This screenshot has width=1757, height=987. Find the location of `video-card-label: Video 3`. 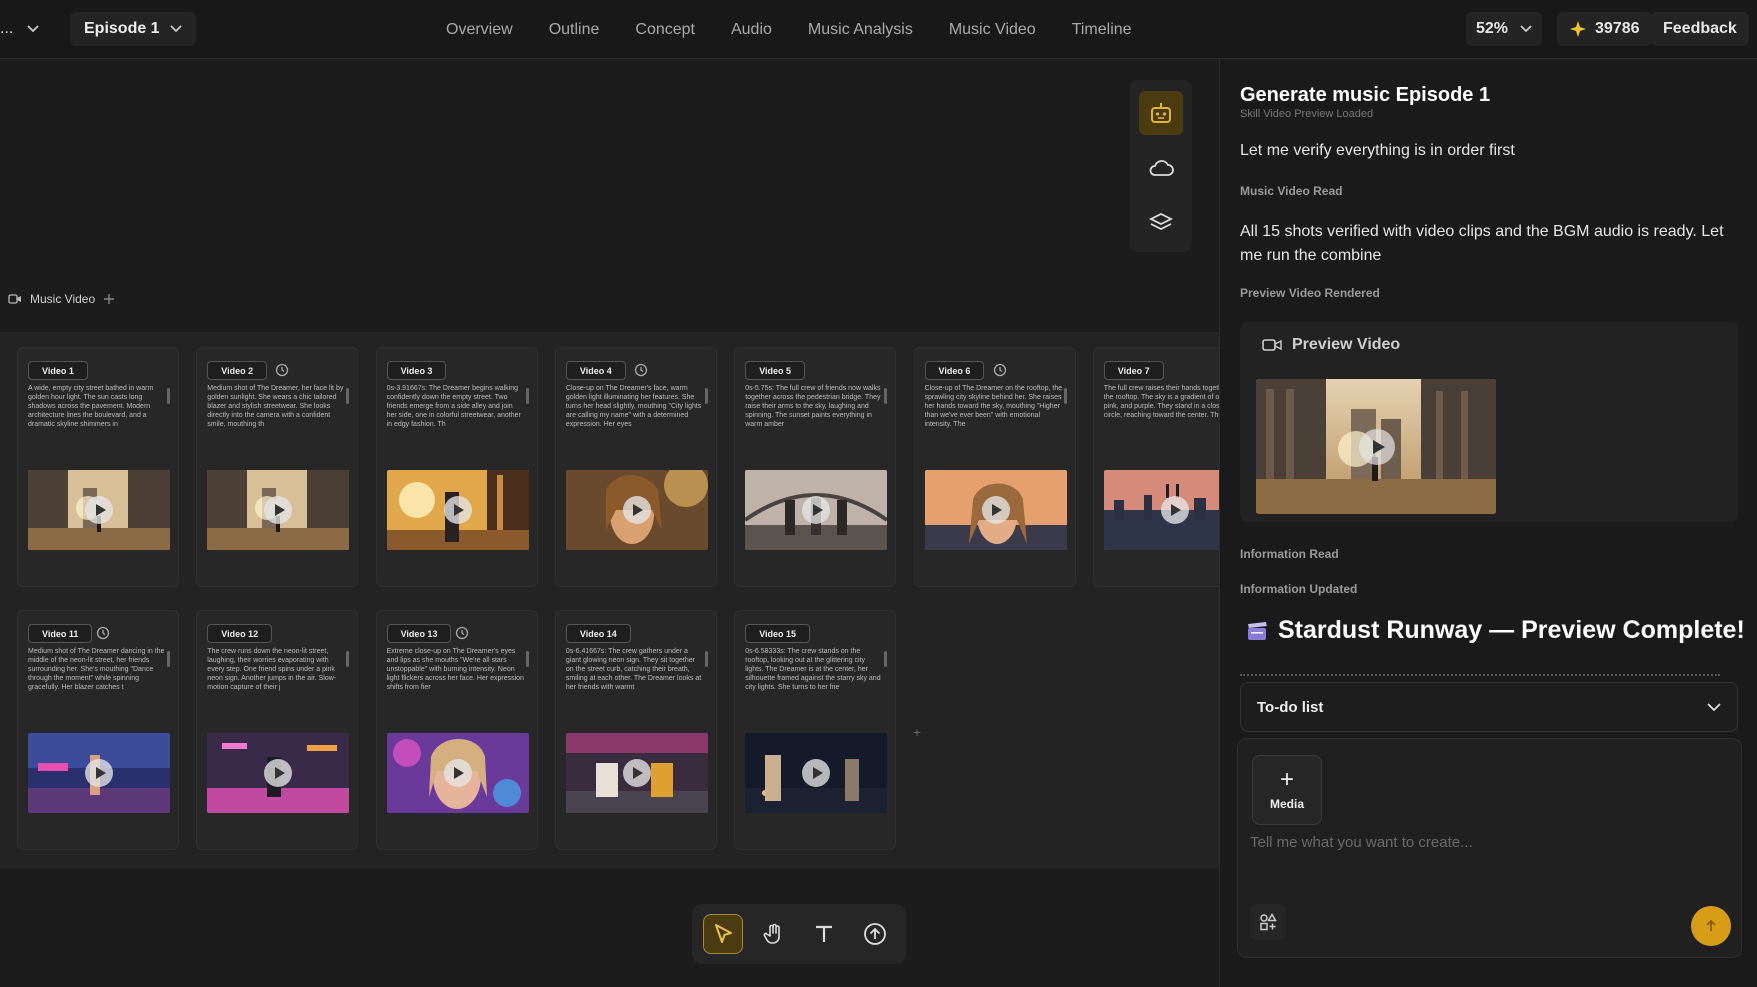

video-card-label: Video 3 is located at coordinates (416, 370).